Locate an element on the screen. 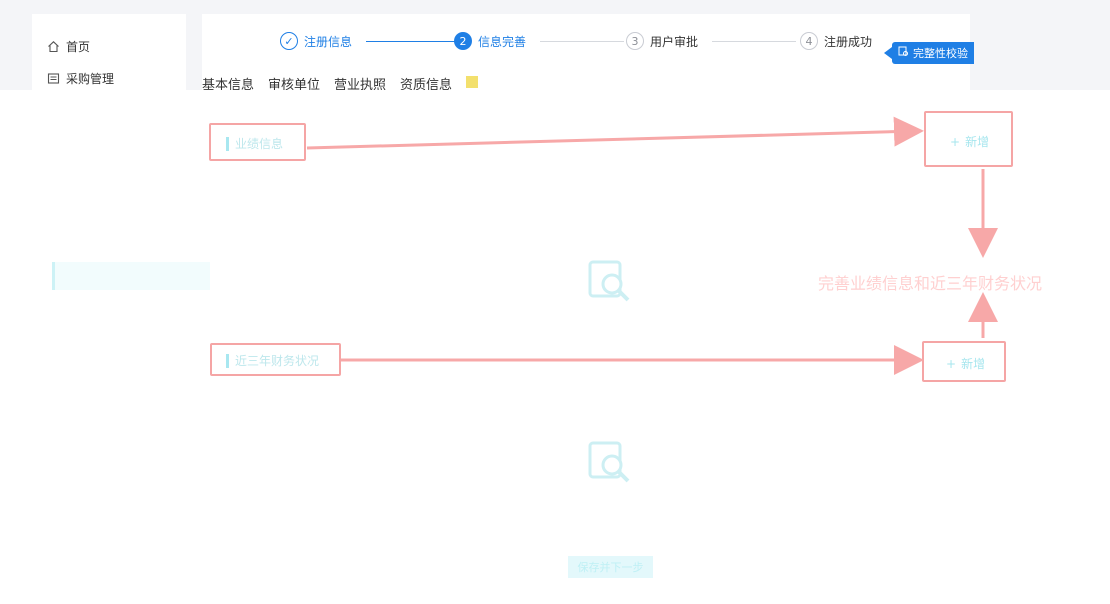 The image size is (1110, 604). annotation-text: 完善业绩信息和近三年财务状况 is located at coordinates (930, 283).